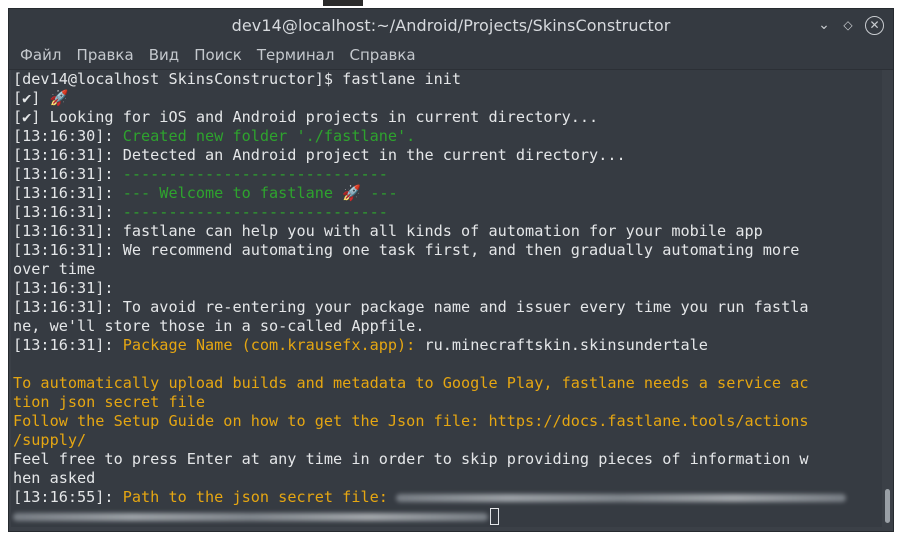 This screenshot has height=537, width=904. I want to click on terminal-line: over time, so click(447, 269).